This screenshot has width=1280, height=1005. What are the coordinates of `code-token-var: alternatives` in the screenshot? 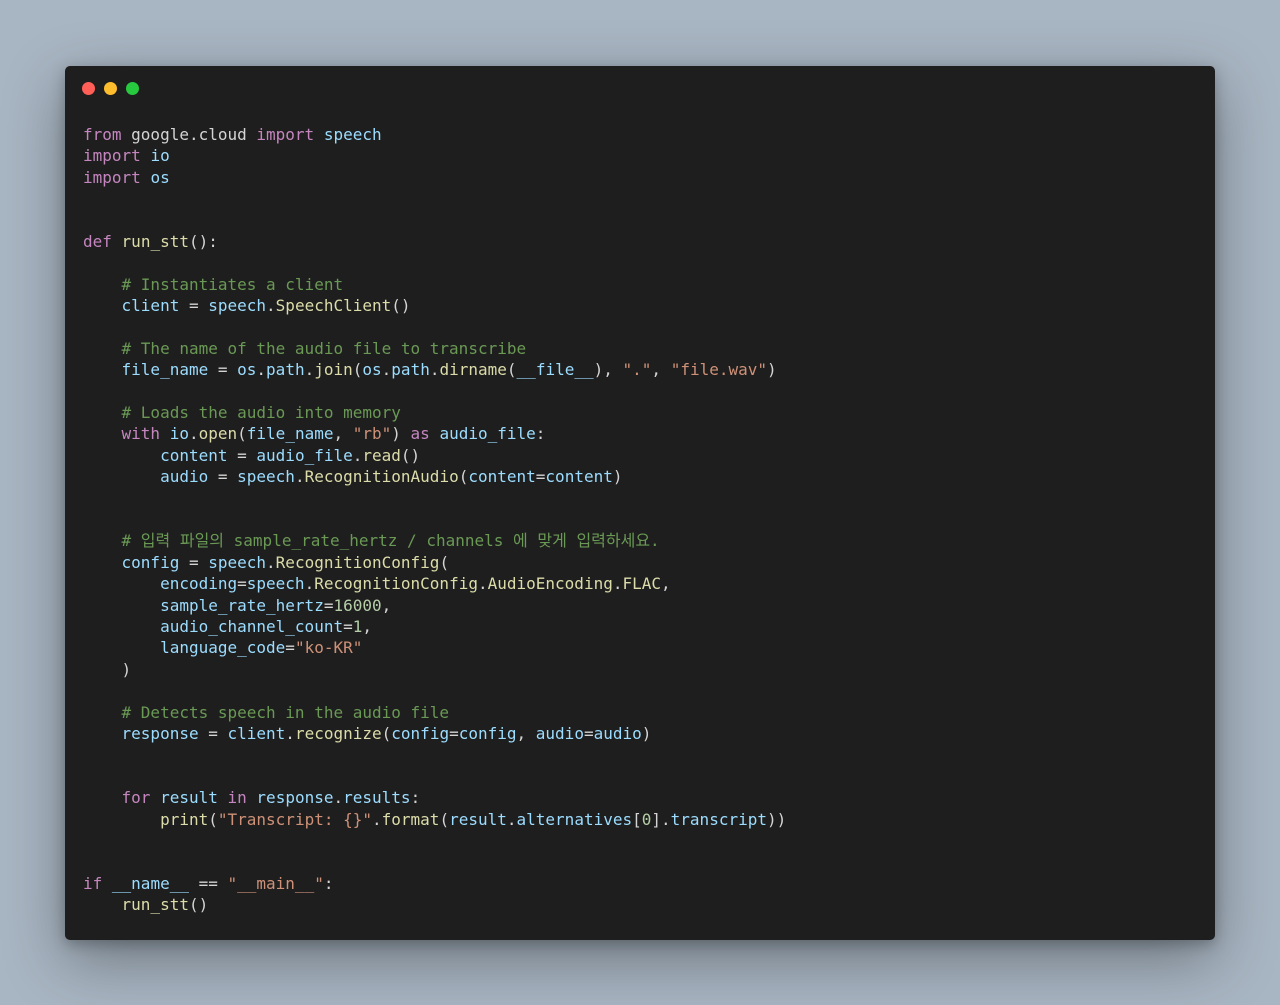 It's located at (574, 819).